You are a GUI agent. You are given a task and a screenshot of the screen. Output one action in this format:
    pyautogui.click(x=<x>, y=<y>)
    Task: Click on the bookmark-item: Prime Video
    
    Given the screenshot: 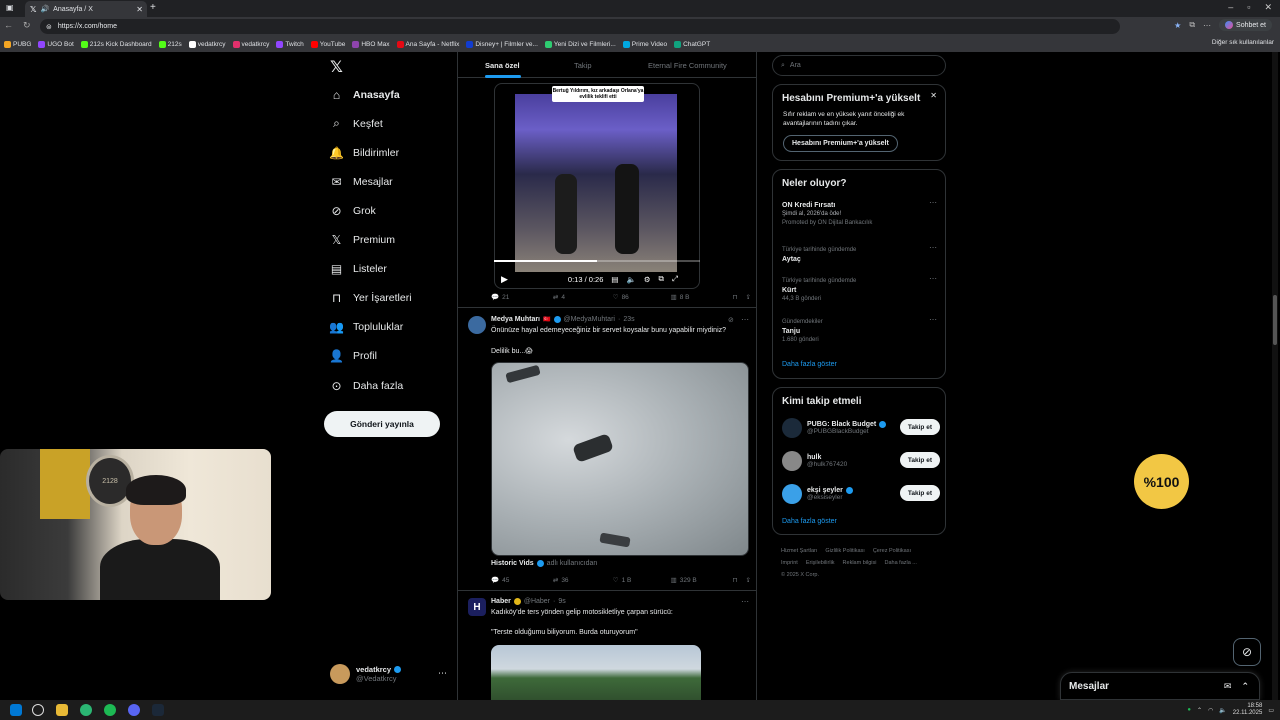 What is the action you would take?
    pyautogui.click(x=644, y=44)
    